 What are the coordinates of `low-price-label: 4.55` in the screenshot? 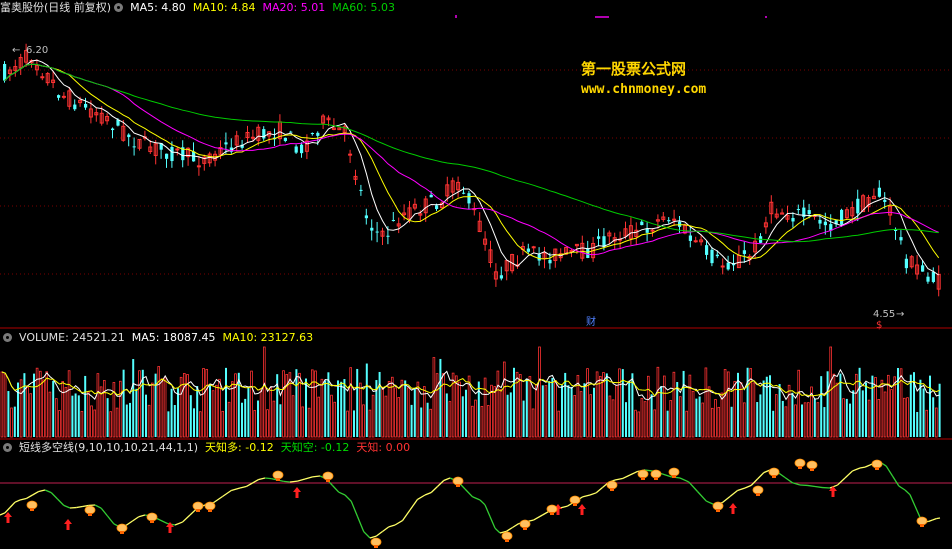 It's located at (884, 314).